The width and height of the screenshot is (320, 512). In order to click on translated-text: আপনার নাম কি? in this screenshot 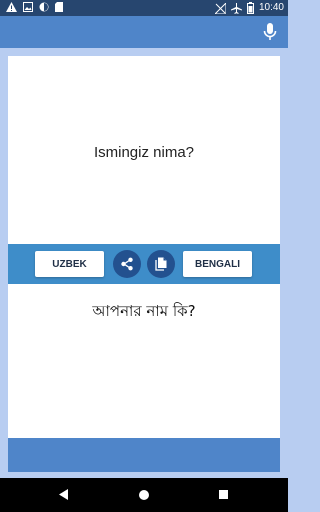, I will do `click(144, 311)`.